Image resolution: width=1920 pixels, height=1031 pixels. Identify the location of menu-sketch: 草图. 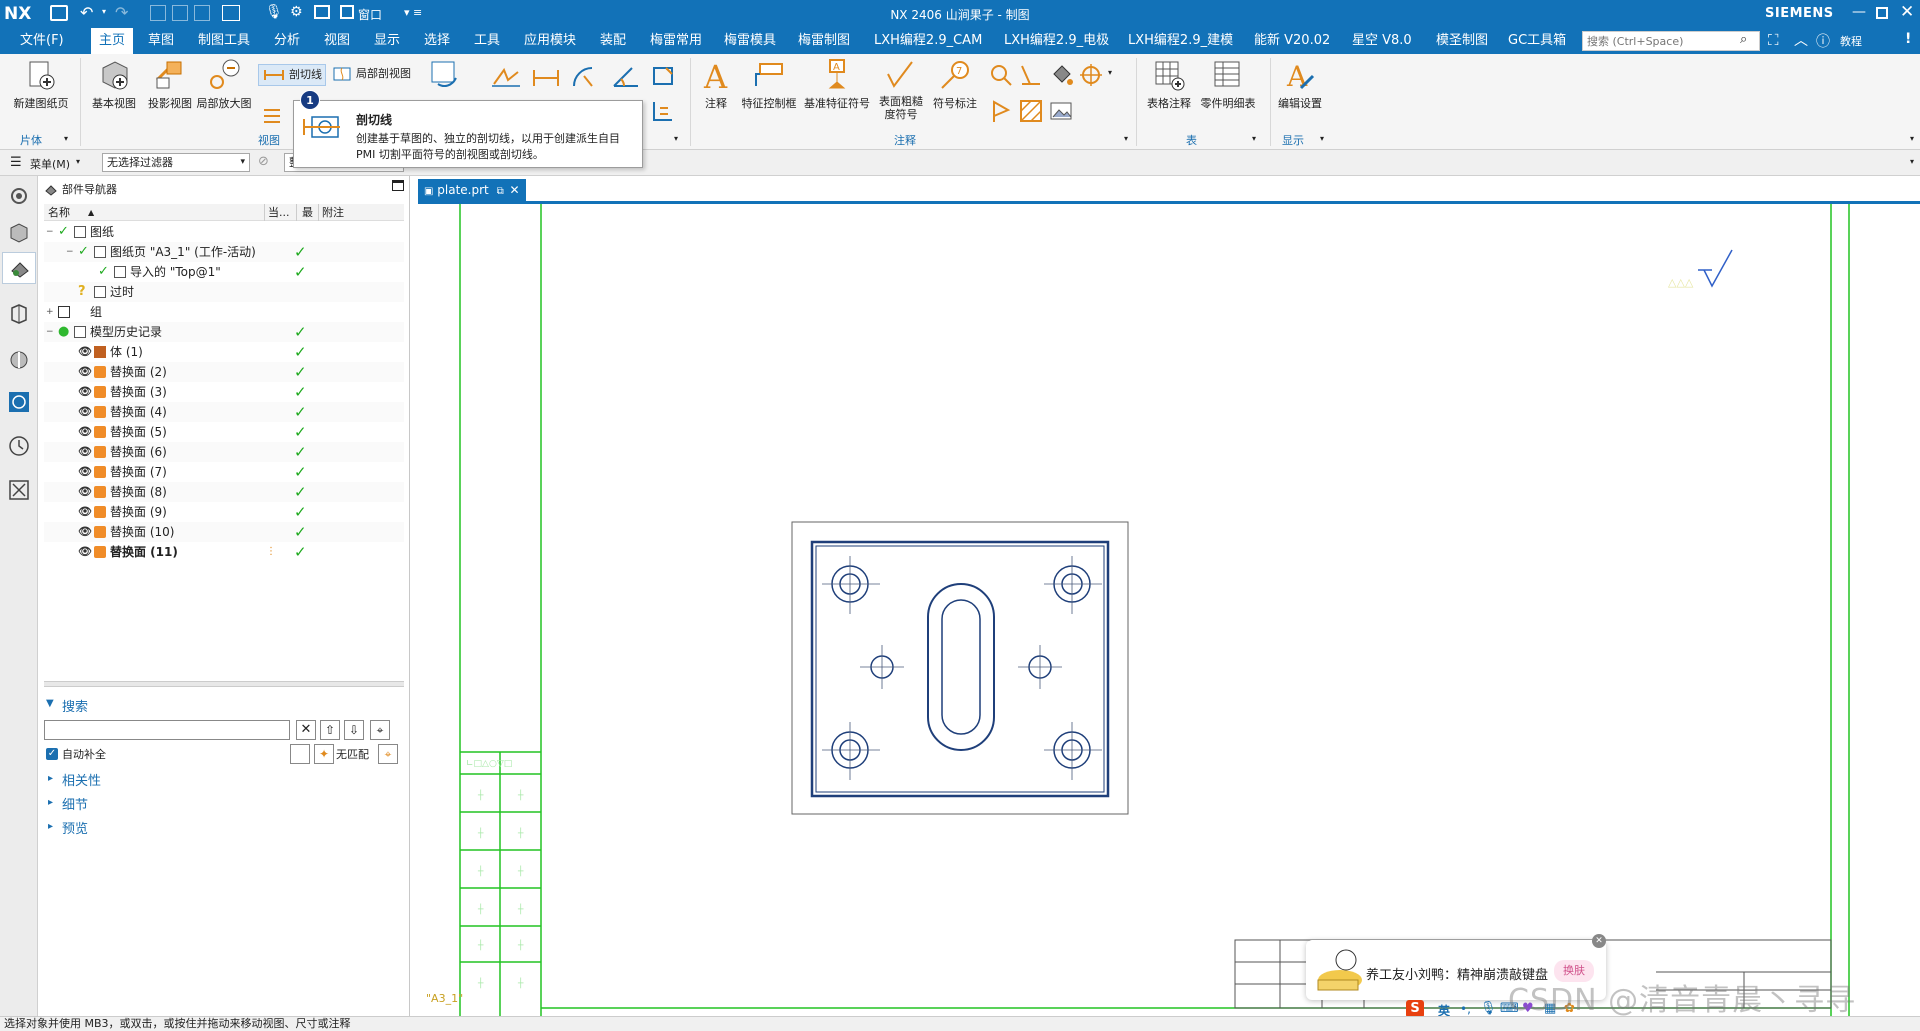
(161, 41).